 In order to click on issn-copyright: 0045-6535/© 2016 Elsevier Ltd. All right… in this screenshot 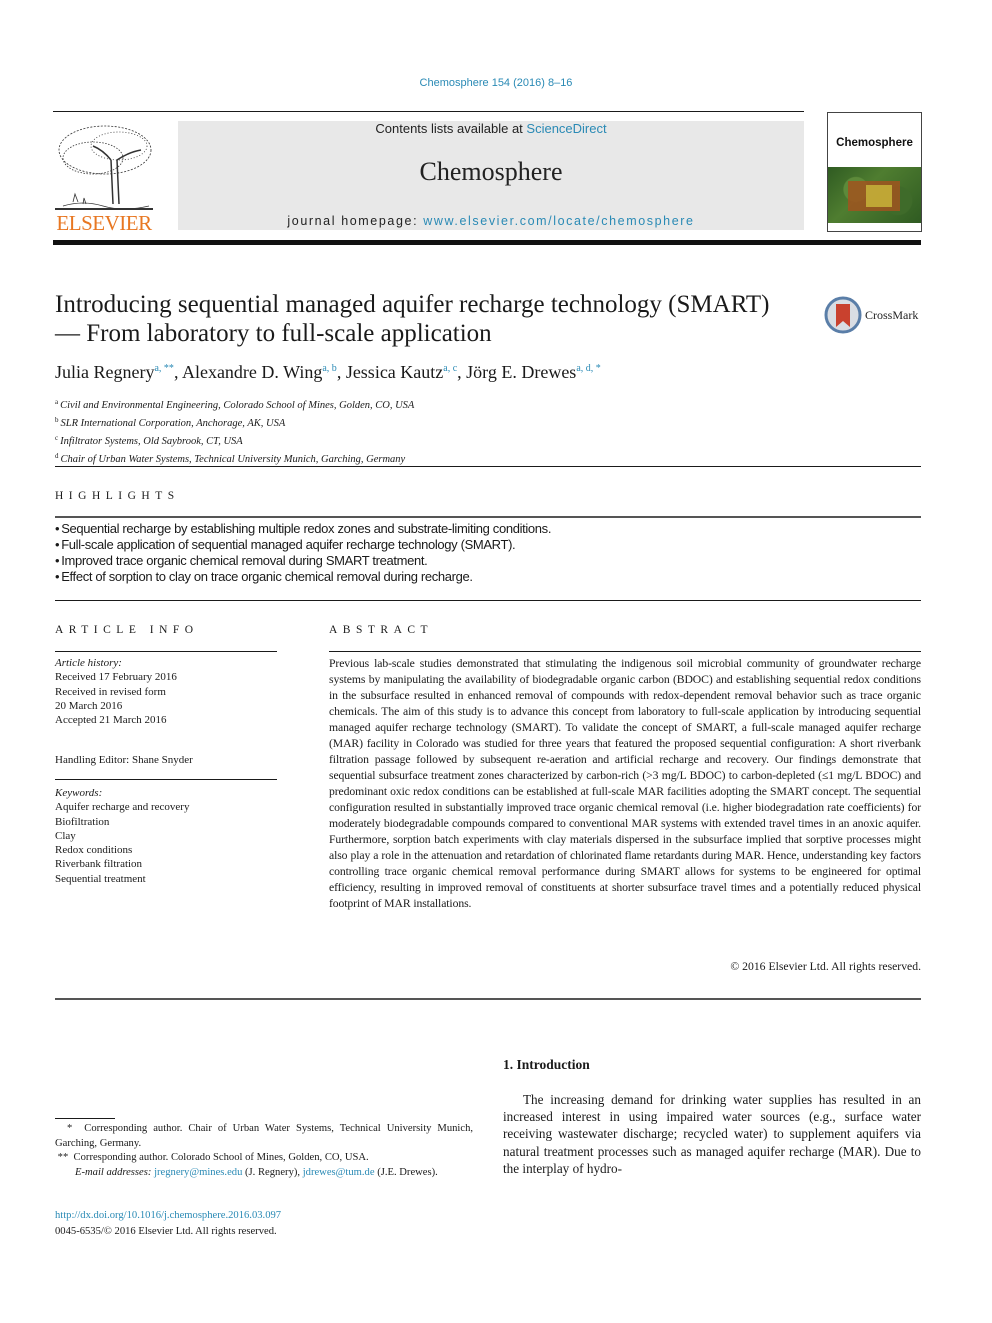, I will do `click(166, 1231)`.